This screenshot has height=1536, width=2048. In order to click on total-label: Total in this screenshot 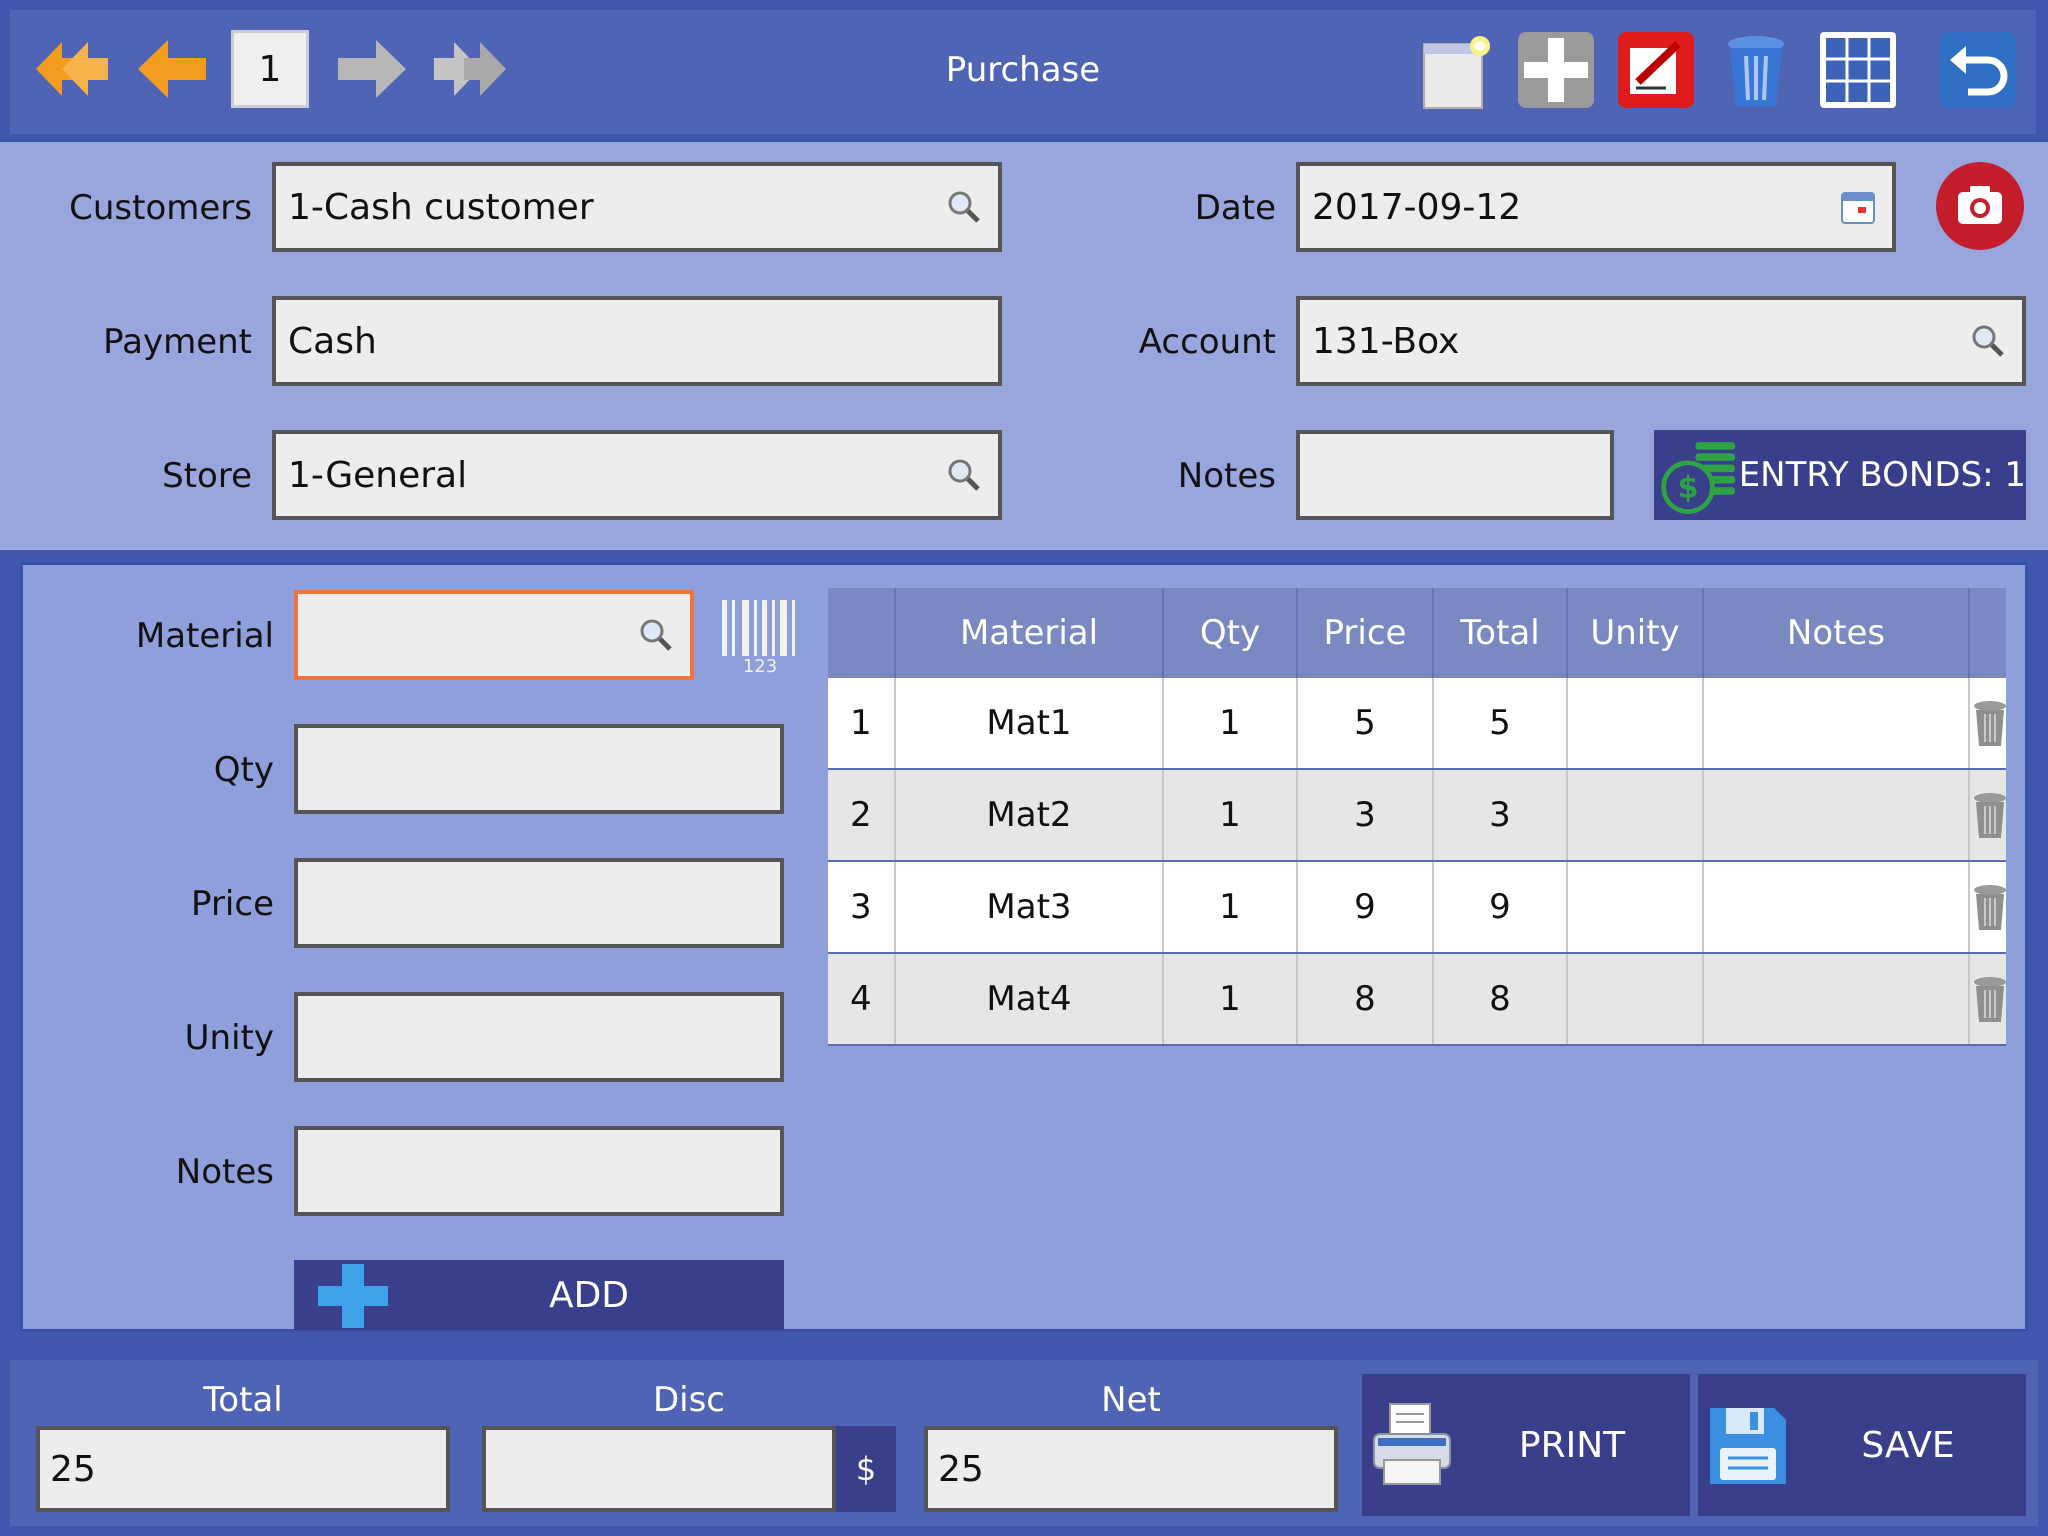, I will do `click(243, 1400)`.